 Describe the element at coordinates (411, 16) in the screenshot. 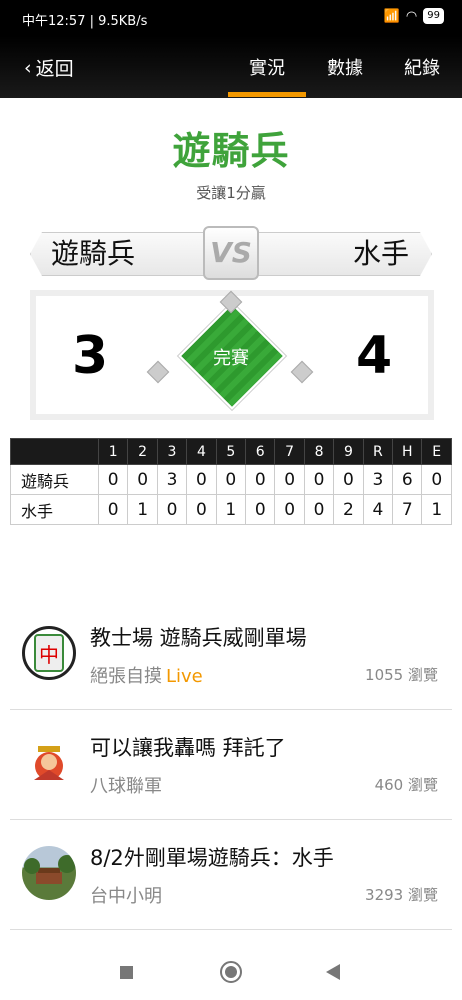

I see `wifi-icon: ◠` at that location.